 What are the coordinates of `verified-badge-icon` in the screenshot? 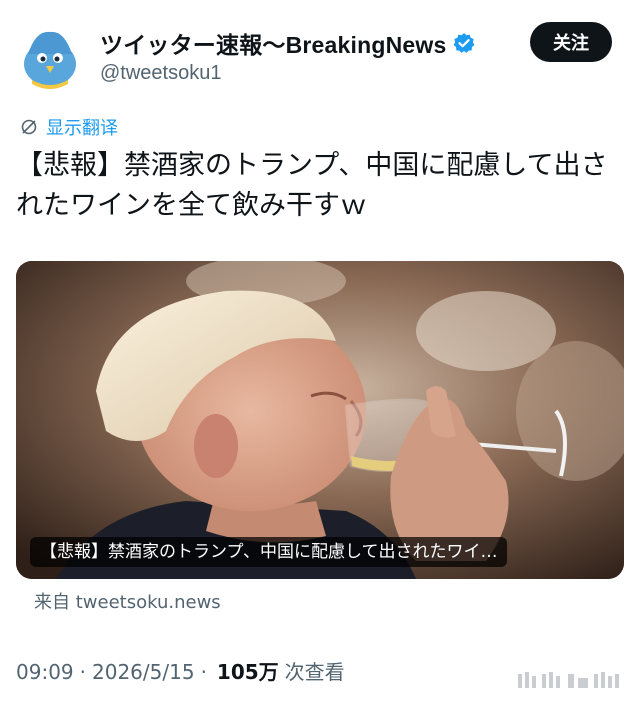 It's located at (463, 43).